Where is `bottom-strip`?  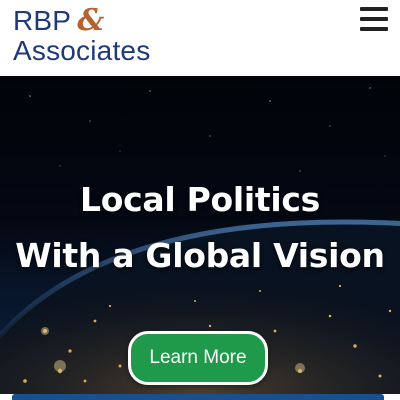
bottom-strip is located at coordinates (198, 397).